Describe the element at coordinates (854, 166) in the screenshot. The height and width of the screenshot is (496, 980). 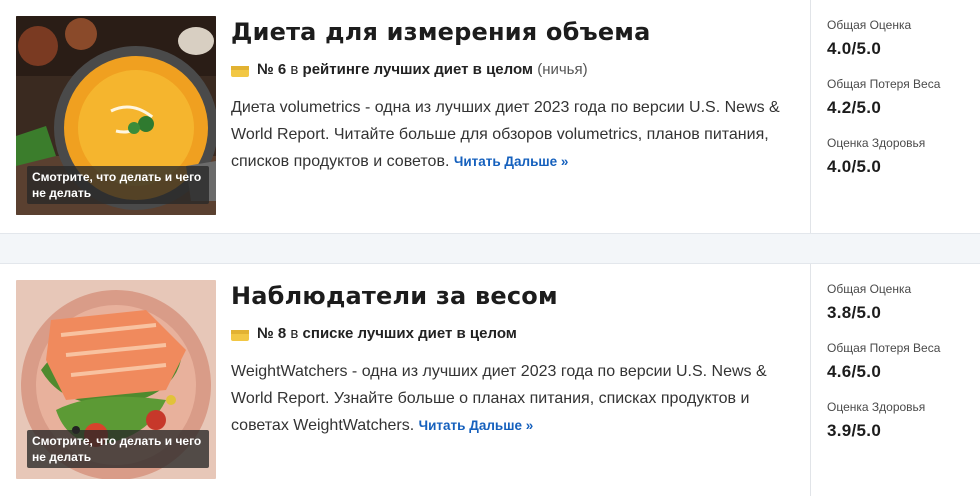
I see `score-value-health: 4.0/5.0` at that location.